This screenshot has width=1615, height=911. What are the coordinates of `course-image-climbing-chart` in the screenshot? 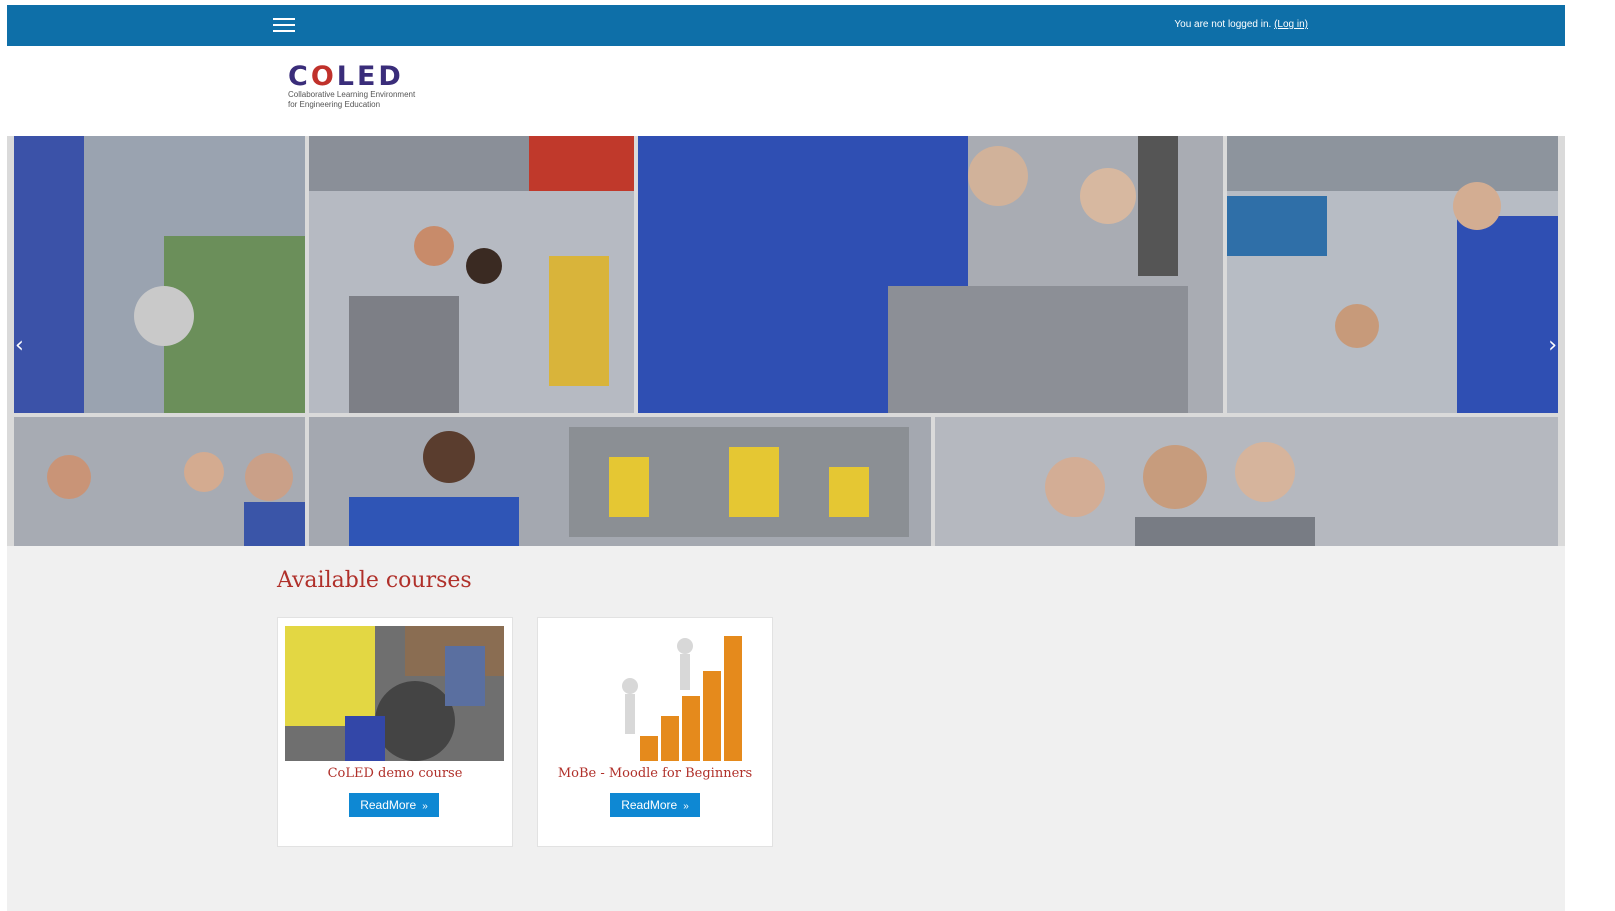 It's located at (654, 693).